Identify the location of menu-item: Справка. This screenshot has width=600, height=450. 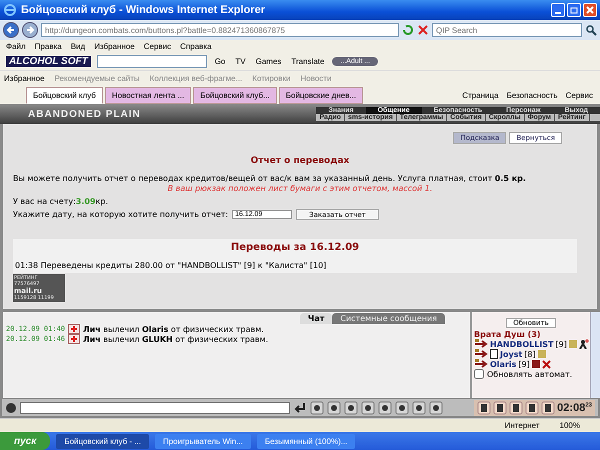
(196, 46).